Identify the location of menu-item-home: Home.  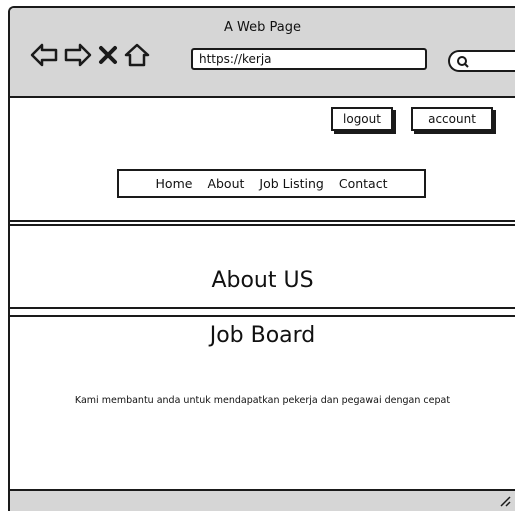
(174, 183).